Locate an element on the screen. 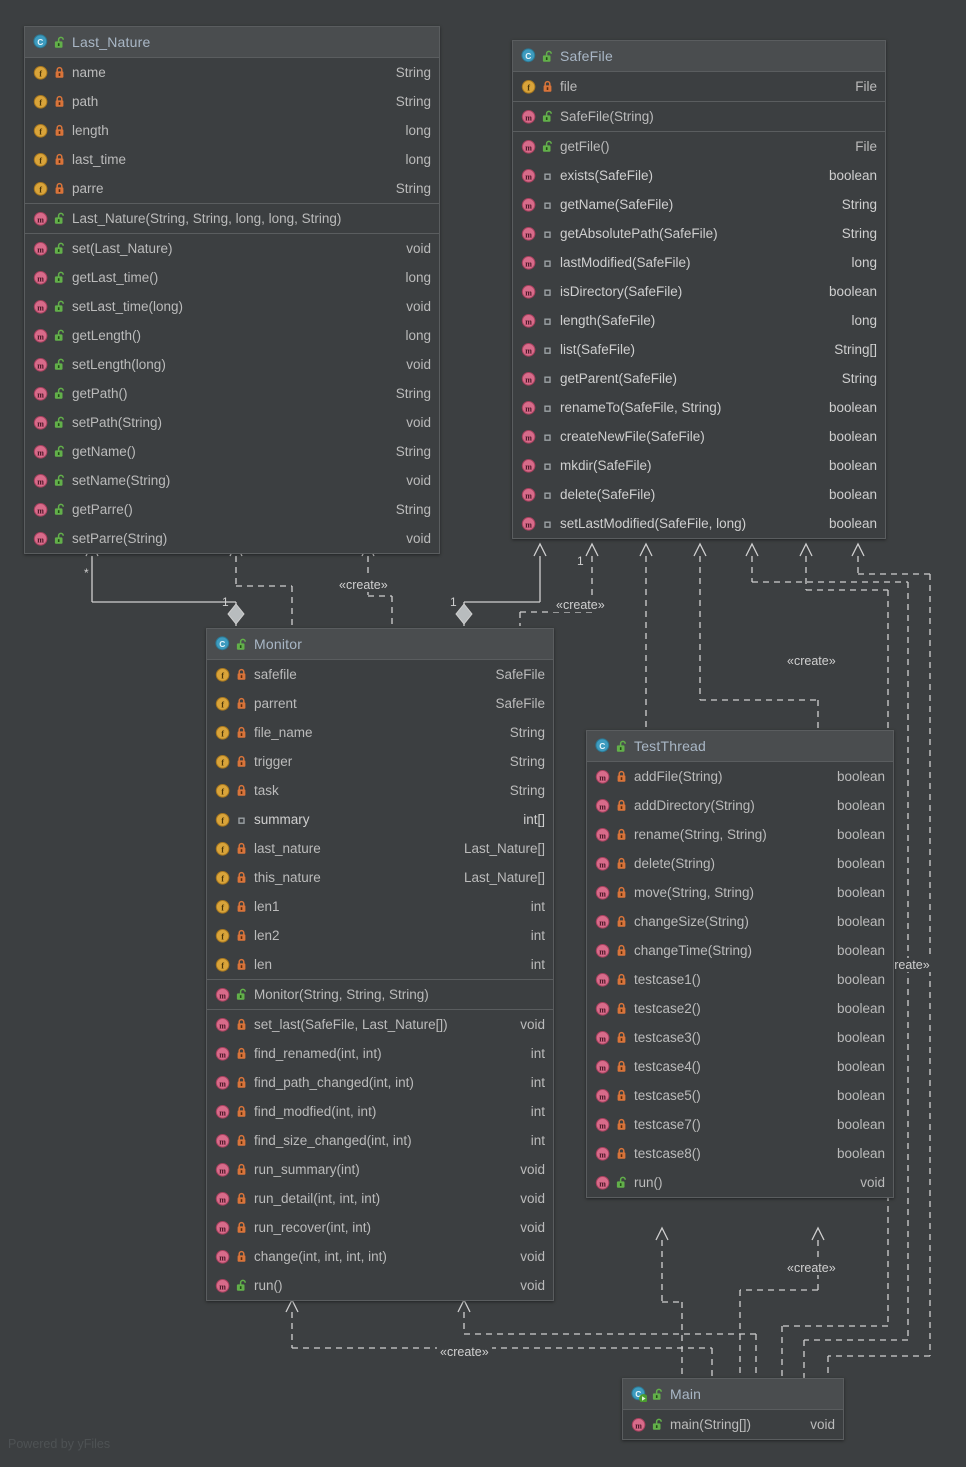 This screenshot has height=1467, width=966. member-row: m createNewFile(SafeFile) boolean is located at coordinates (699, 436).